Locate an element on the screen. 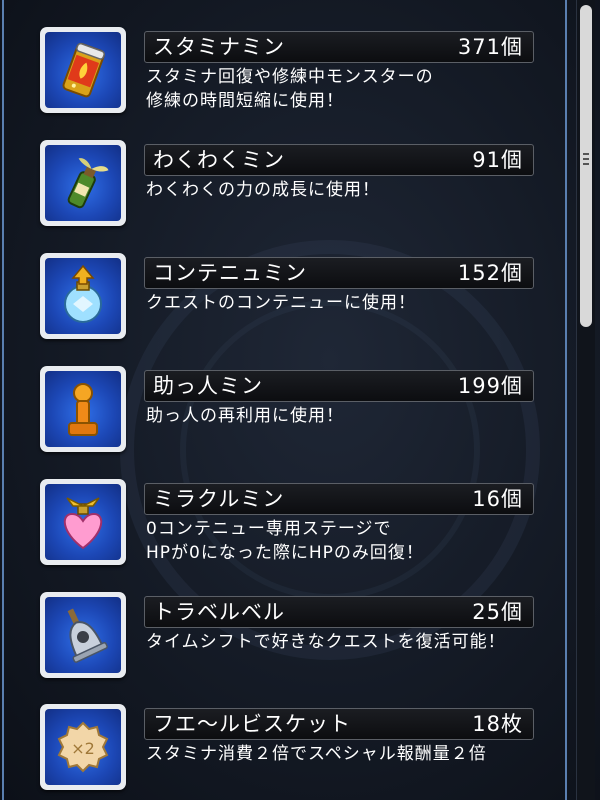  list-item-wakuwaku-min: わくわくミン 91個 わくわくの力の成長に使用！ is located at coordinates (290, 185).